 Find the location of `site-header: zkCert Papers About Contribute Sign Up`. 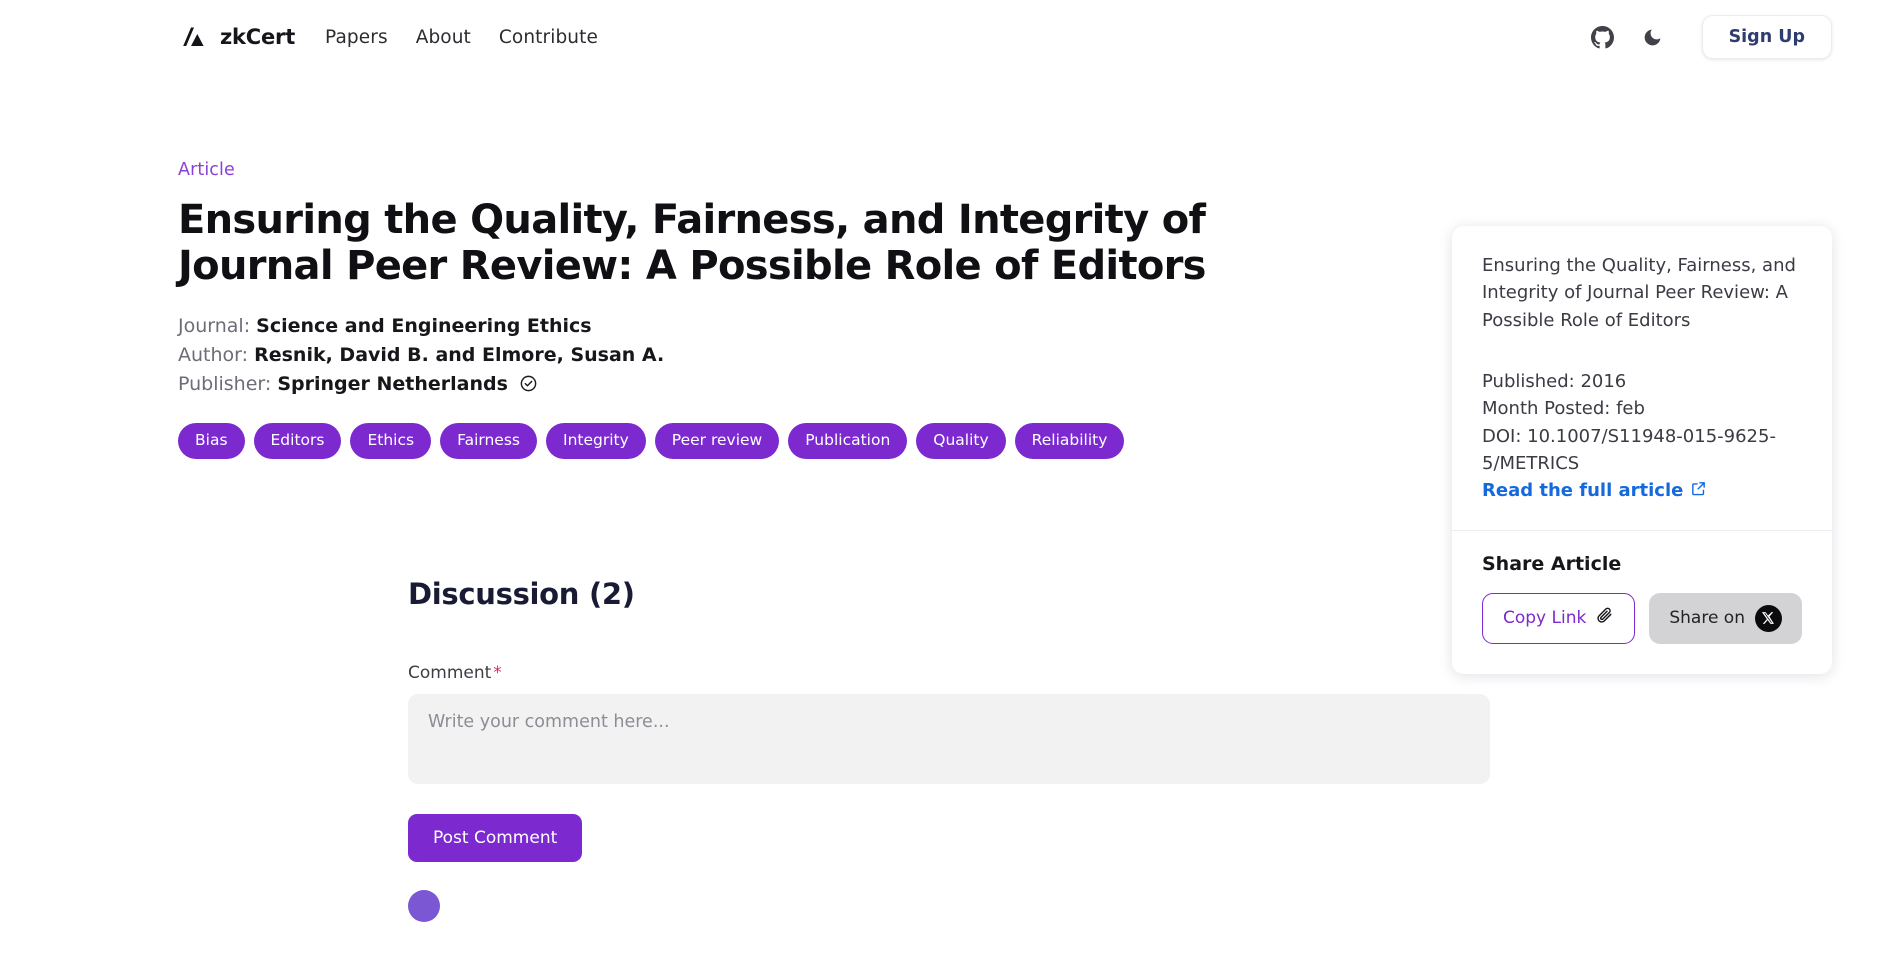

site-header: zkCert Papers About Contribute Sign Up is located at coordinates (943, 37).